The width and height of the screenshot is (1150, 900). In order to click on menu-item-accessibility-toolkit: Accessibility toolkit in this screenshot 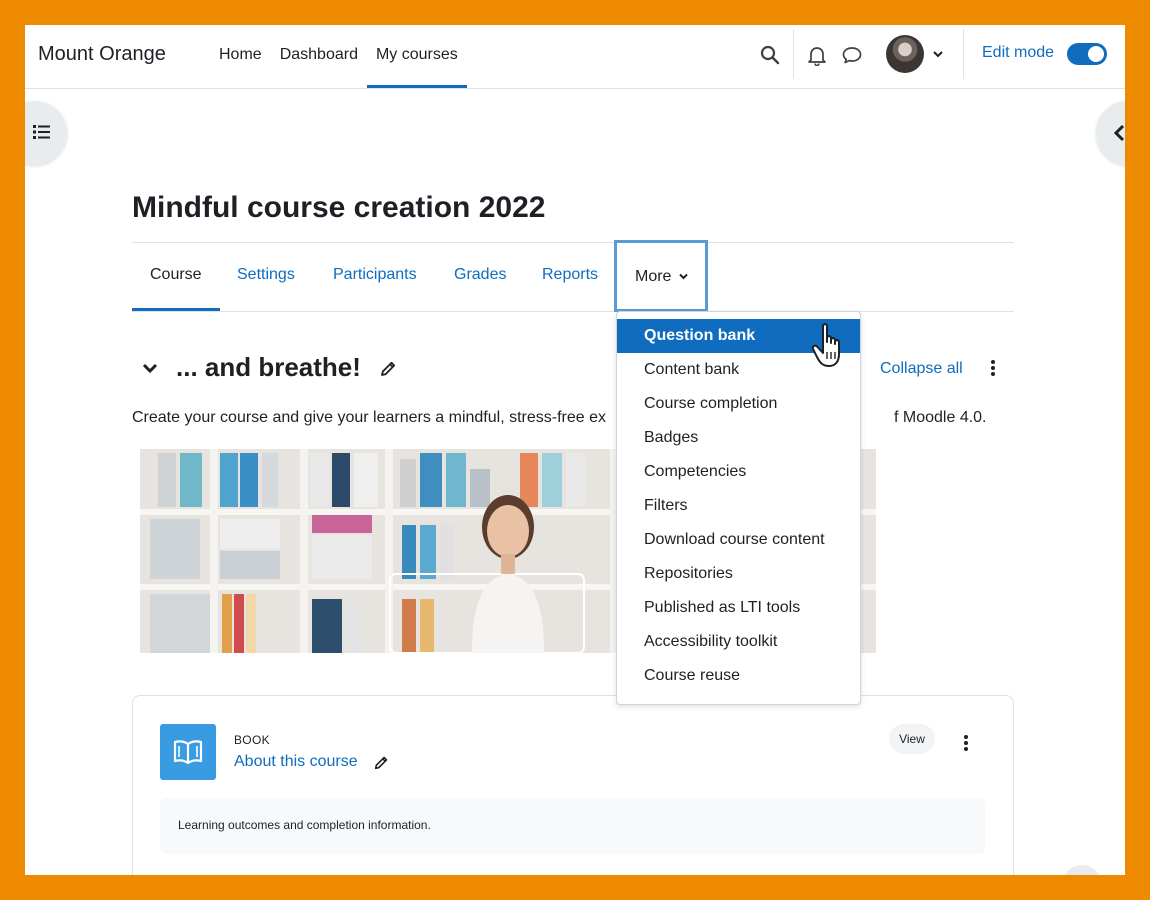, I will do `click(738, 642)`.